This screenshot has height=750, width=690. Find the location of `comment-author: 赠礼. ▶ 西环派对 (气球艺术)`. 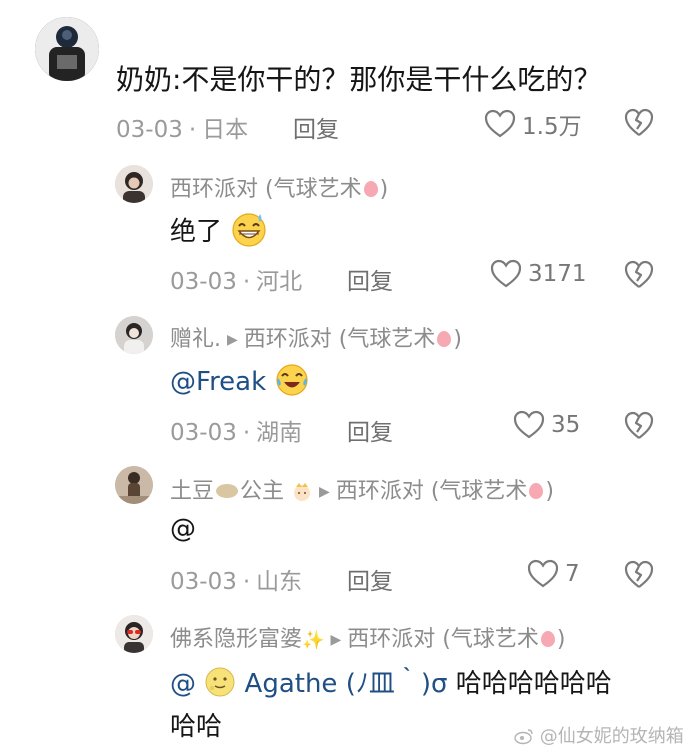

comment-author: 赠礼. ▶ 西环派对 (气球艺术) is located at coordinates (316, 337).